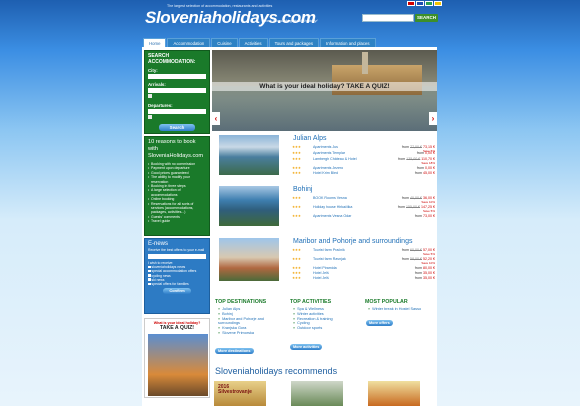  I want to click on accommodation-name: BOOK Rooms Vesna, so click(330, 198).